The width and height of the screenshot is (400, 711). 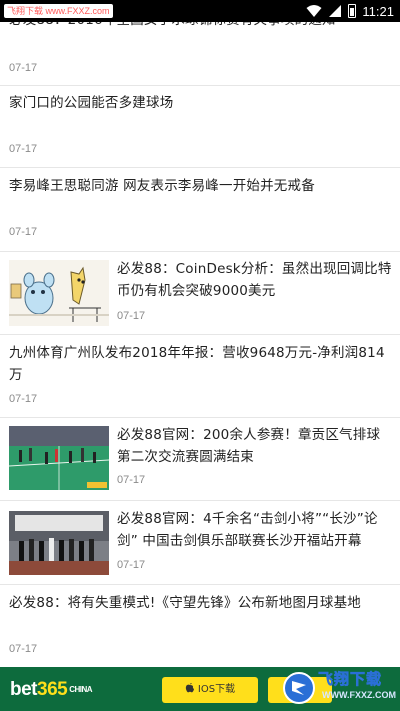 I want to click on news-item: 李易峰王思聪同游 网友表示李易峰一开始并无戒备 07-17, so click(x=200, y=210).